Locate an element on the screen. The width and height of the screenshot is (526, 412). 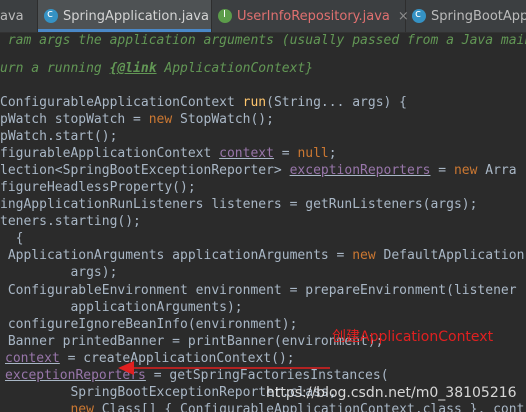
watermark: https://blog.csdn.net/m0_38105216 is located at coordinates (391, 393).